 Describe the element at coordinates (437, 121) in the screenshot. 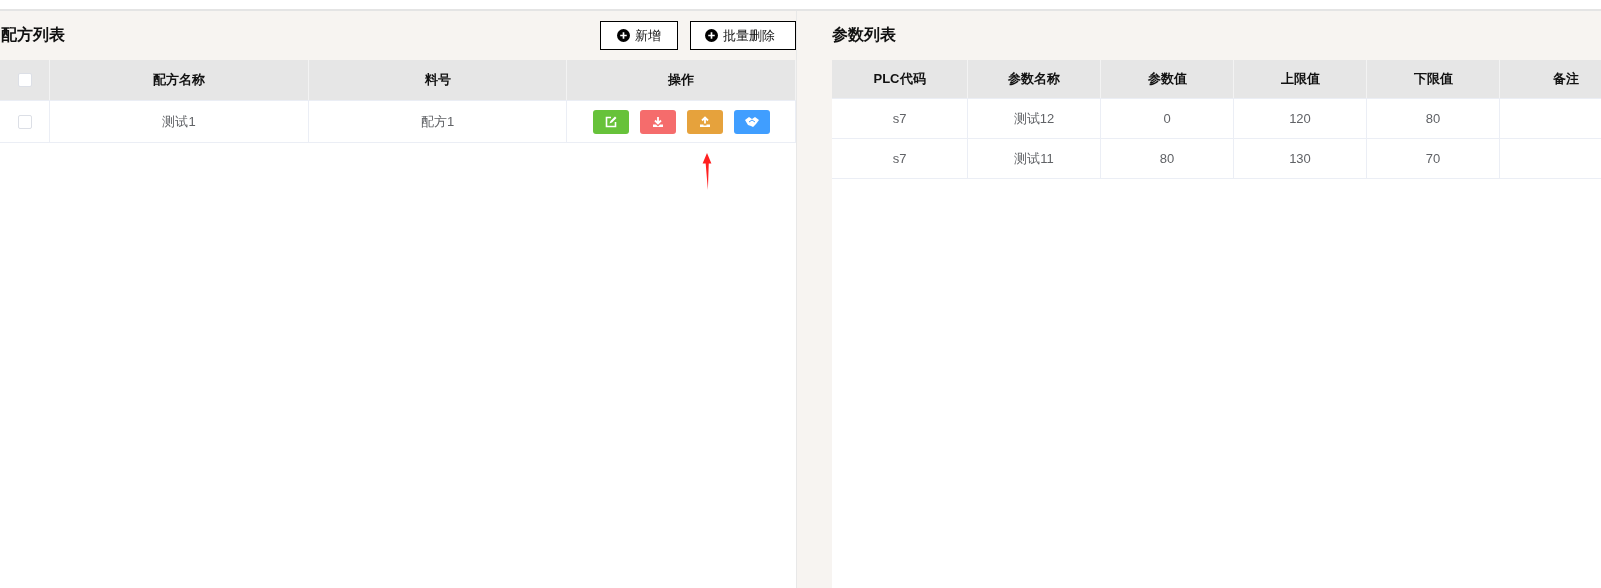

I see `table-cell: 配方1` at that location.